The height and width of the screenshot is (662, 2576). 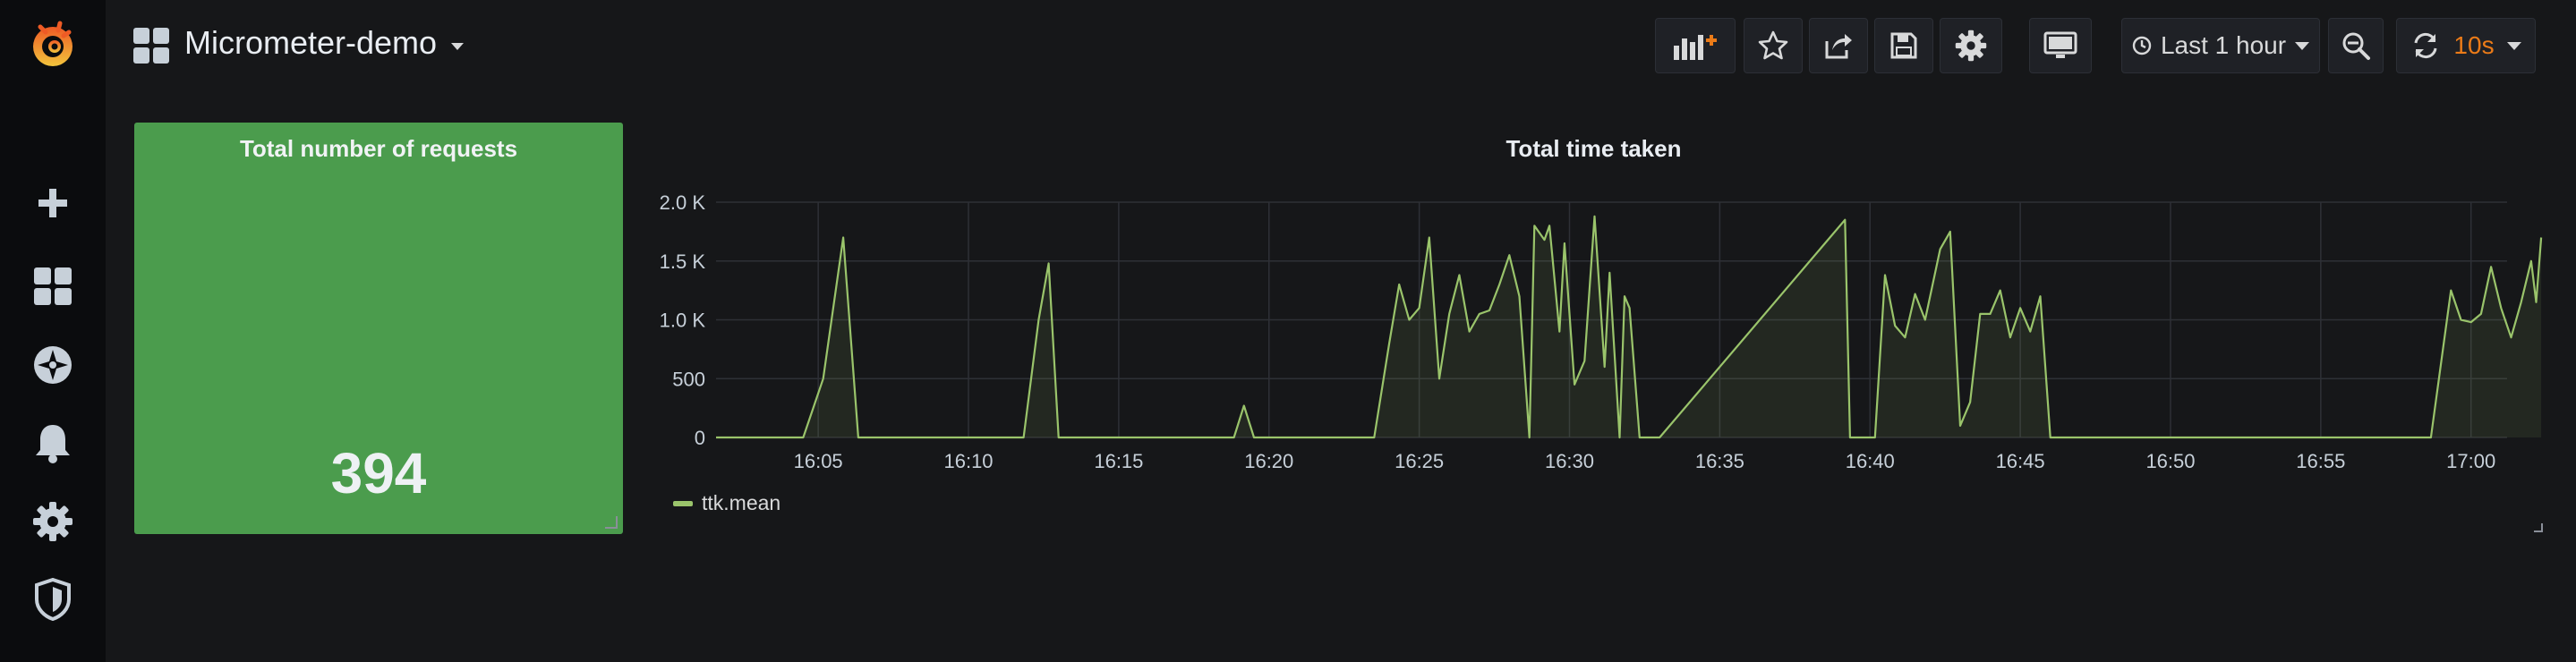 What do you see at coordinates (683, 261) in the screenshot?
I see `y-tick-label: 1.5 K` at bounding box center [683, 261].